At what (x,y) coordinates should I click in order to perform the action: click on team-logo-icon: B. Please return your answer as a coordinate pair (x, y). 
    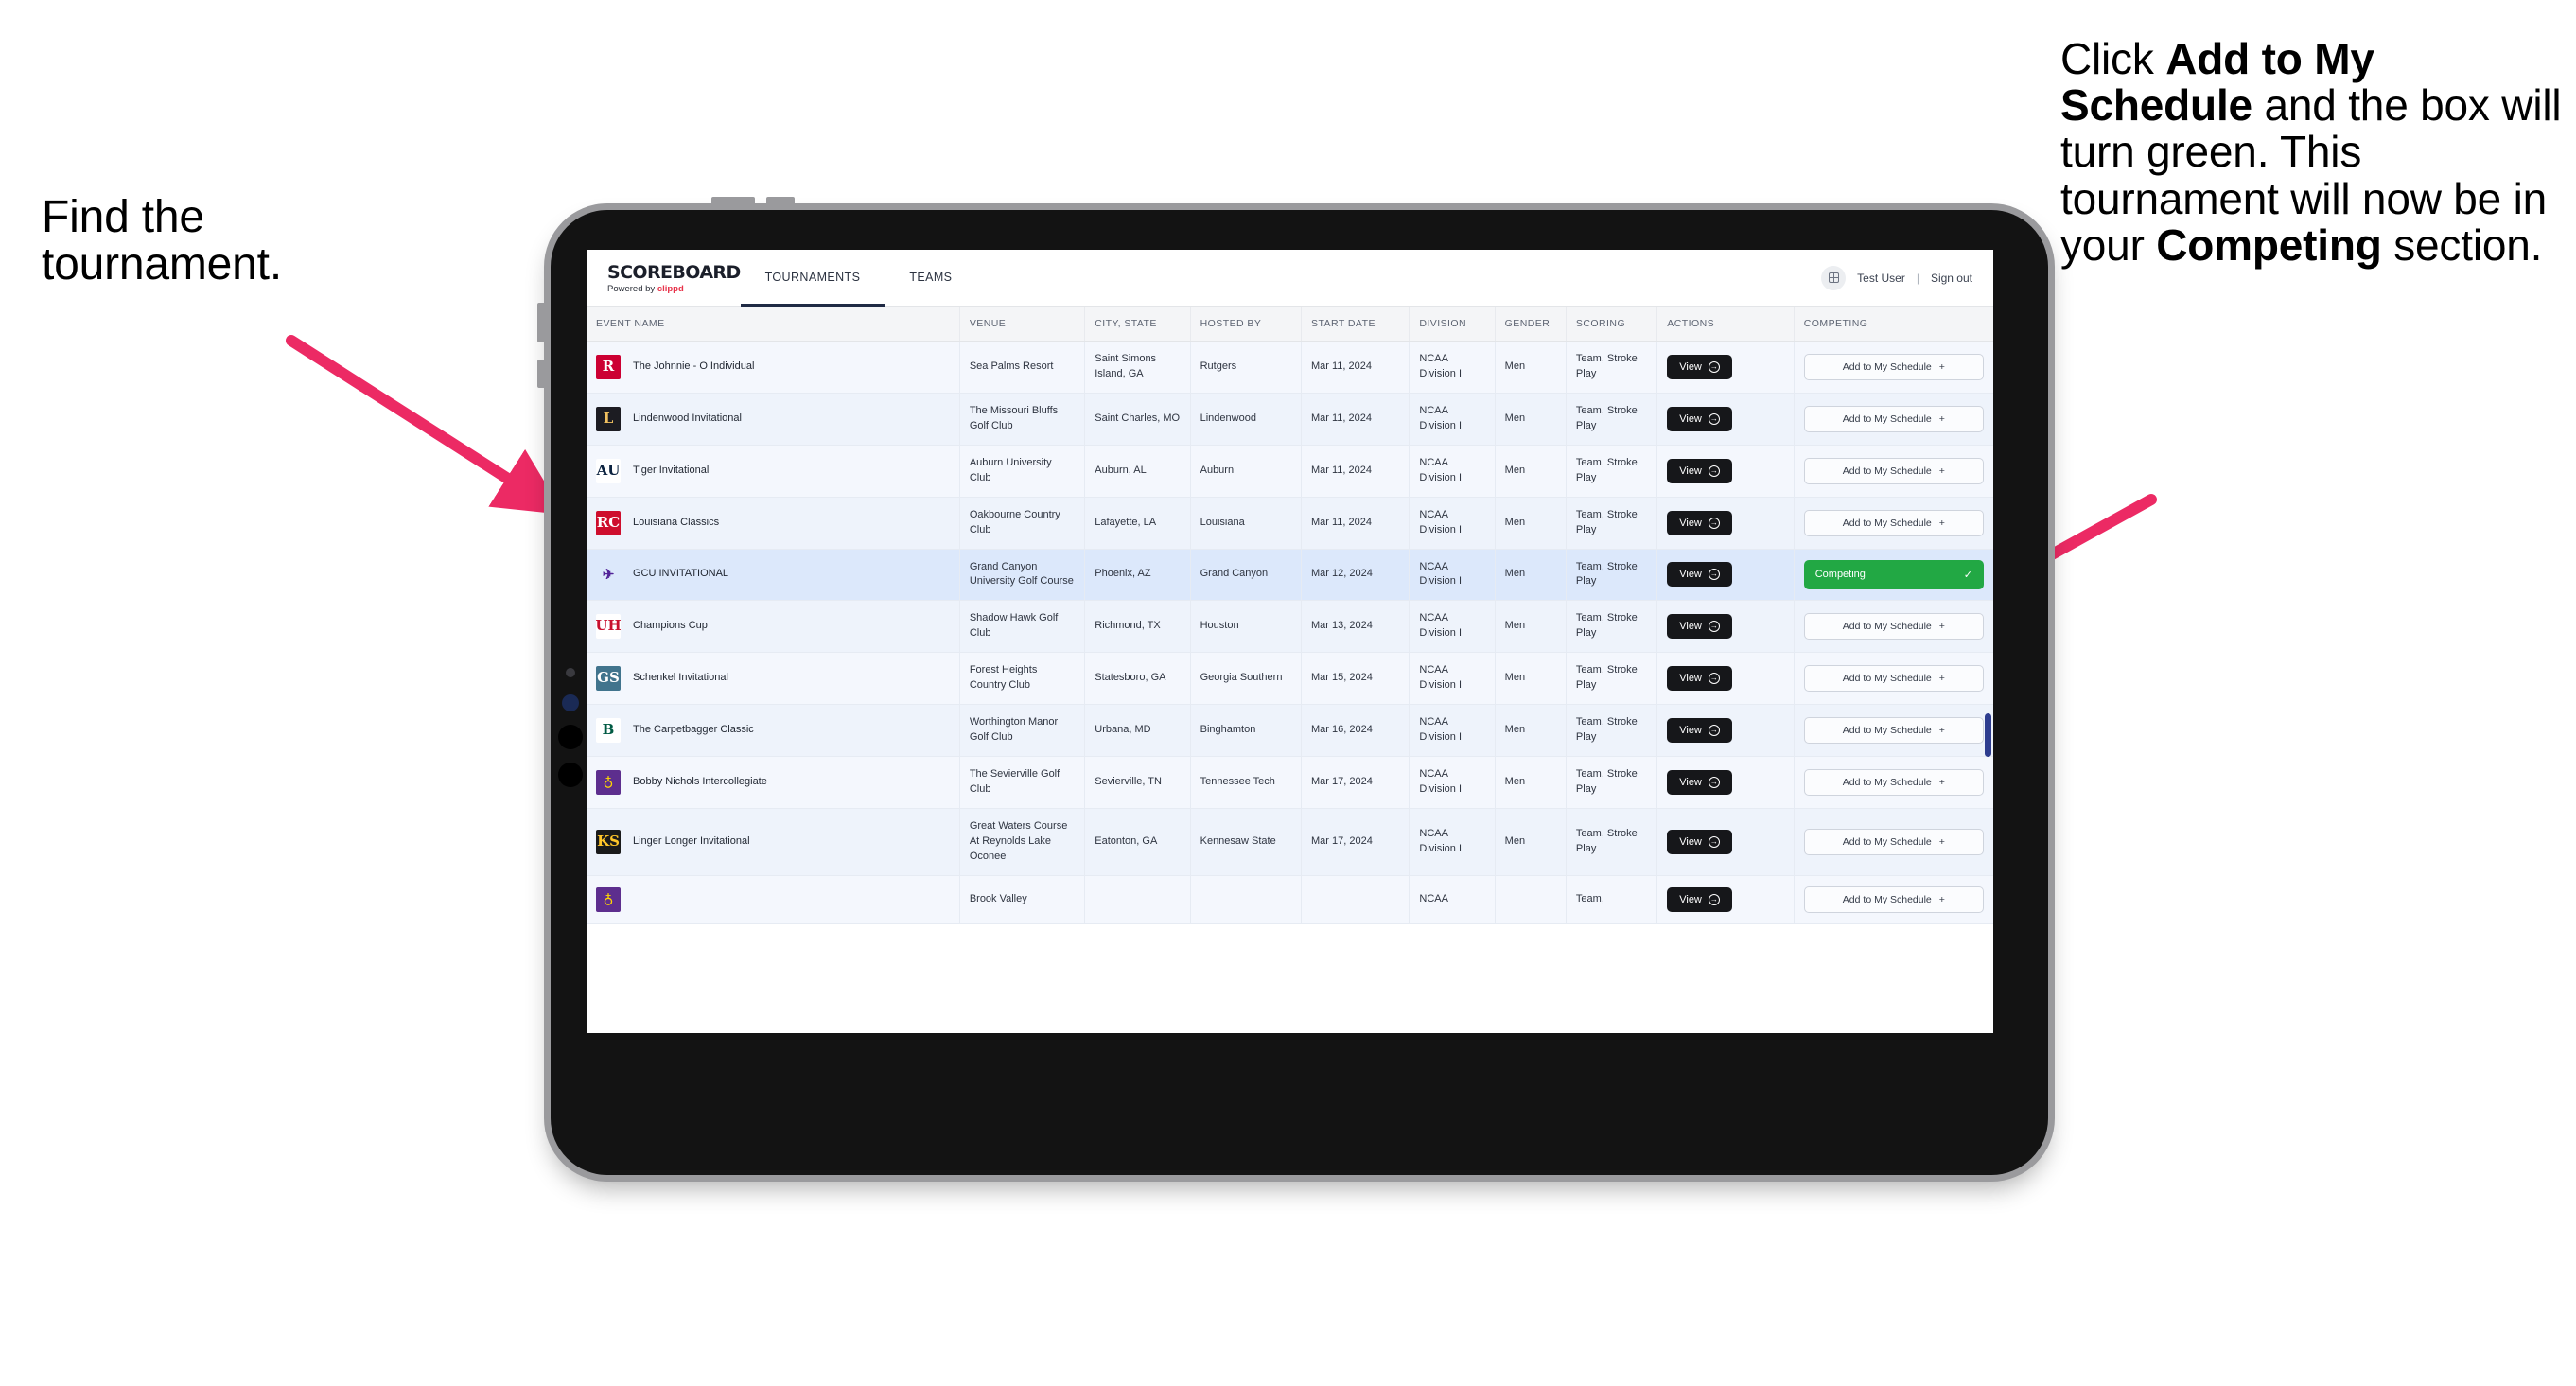
    Looking at the image, I should click on (609, 731).